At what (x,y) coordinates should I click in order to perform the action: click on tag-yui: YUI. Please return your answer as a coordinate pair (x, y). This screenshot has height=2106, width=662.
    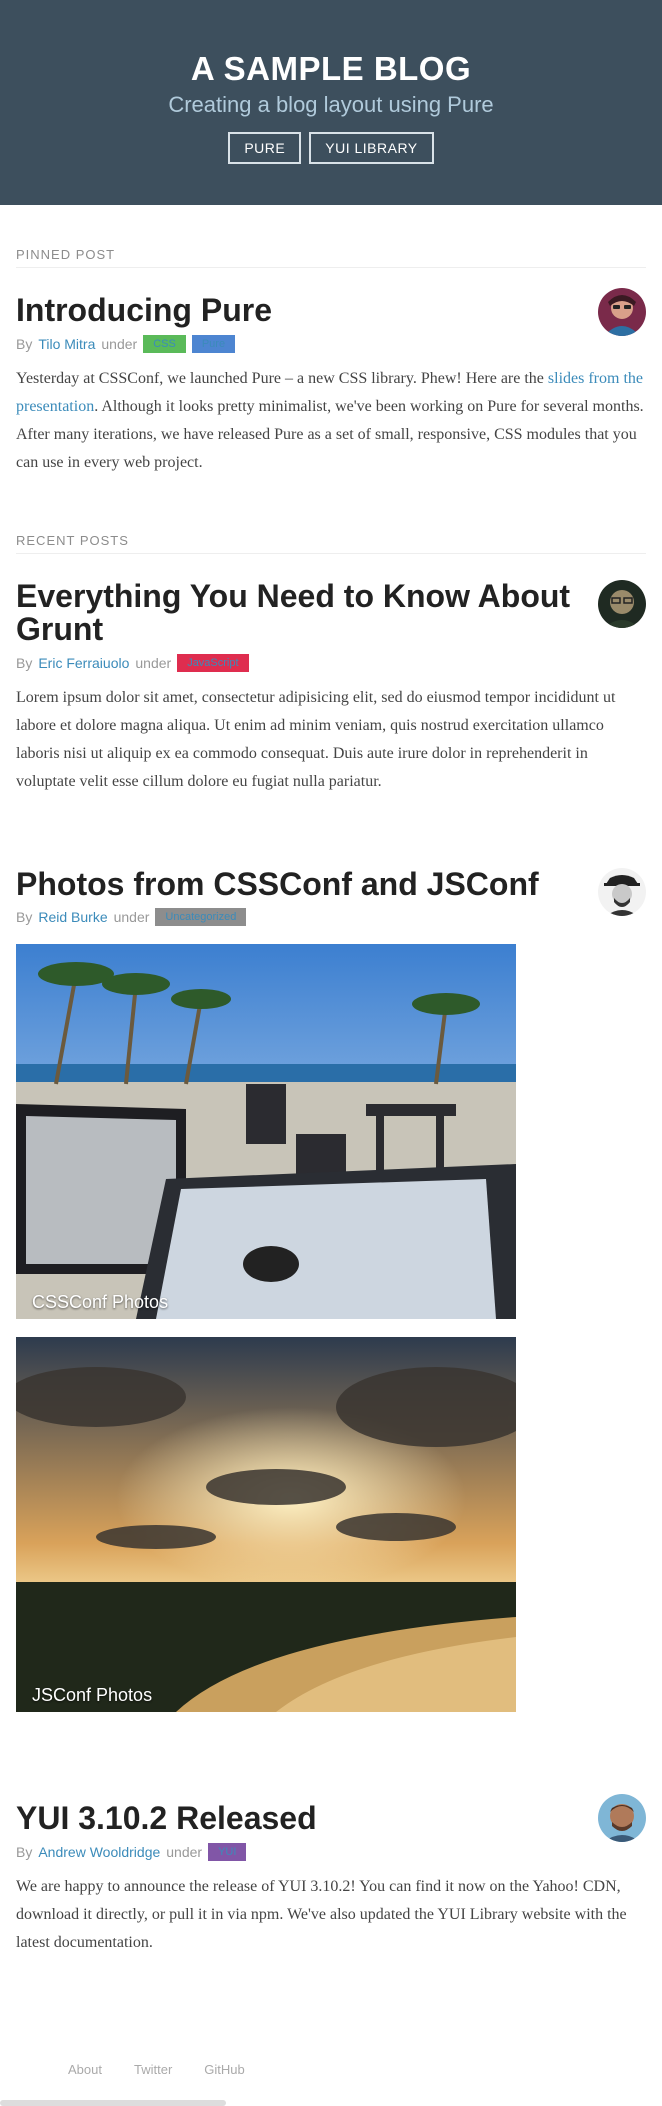
    Looking at the image, I should click on (227, 1851).